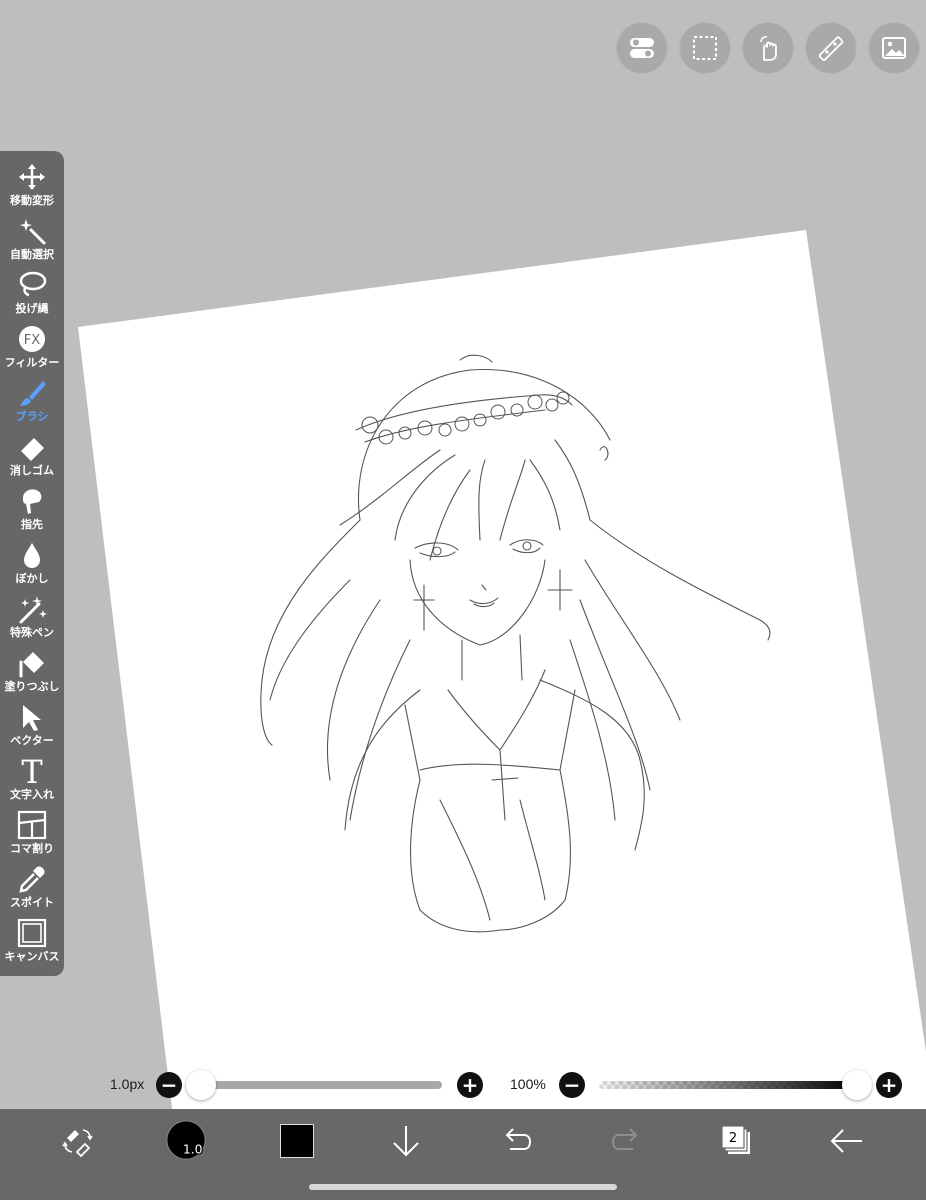 The image size is (926, 1200). I want to click on tool-panel-split: コマ割り, so click(32, 832).